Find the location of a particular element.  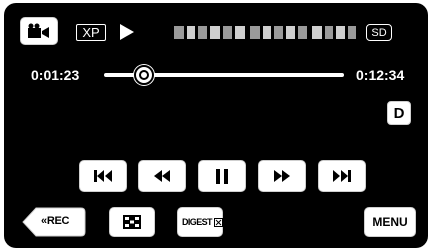

video-camera-icon is located at coordinates (39, 31).